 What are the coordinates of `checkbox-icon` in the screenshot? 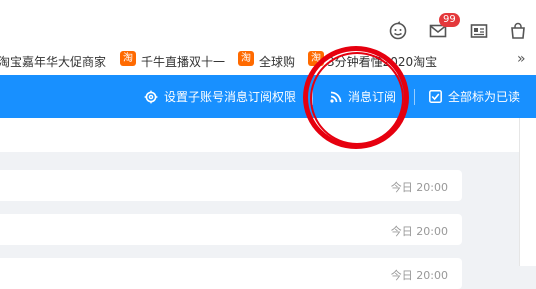 It's located at (435, 96).